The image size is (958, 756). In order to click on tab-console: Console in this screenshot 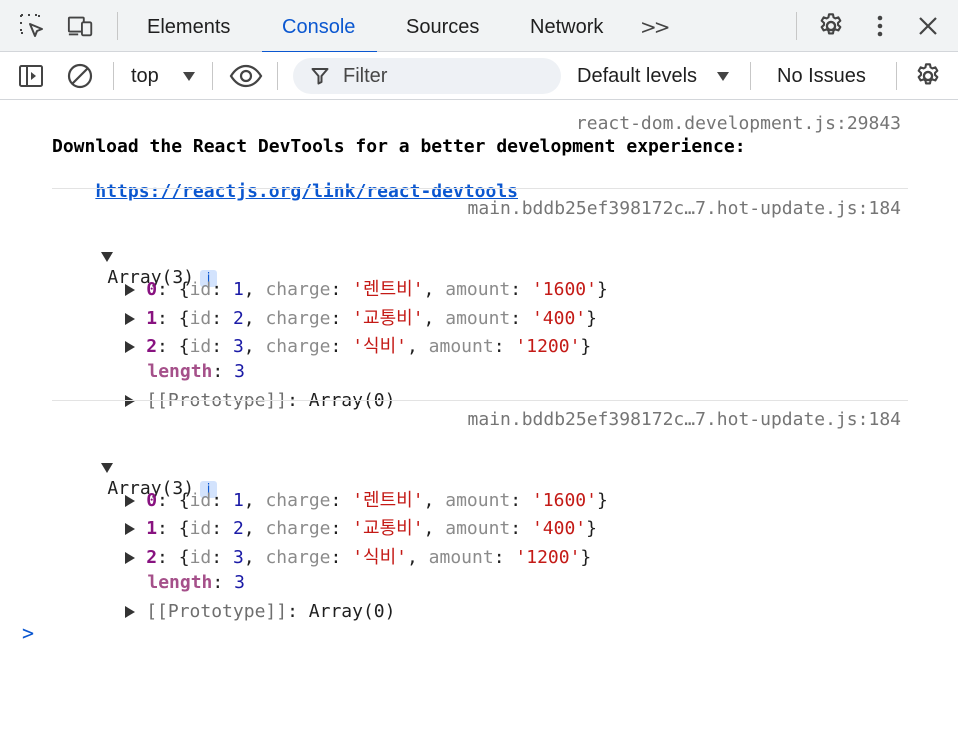, I will do `click(319, 26)`.